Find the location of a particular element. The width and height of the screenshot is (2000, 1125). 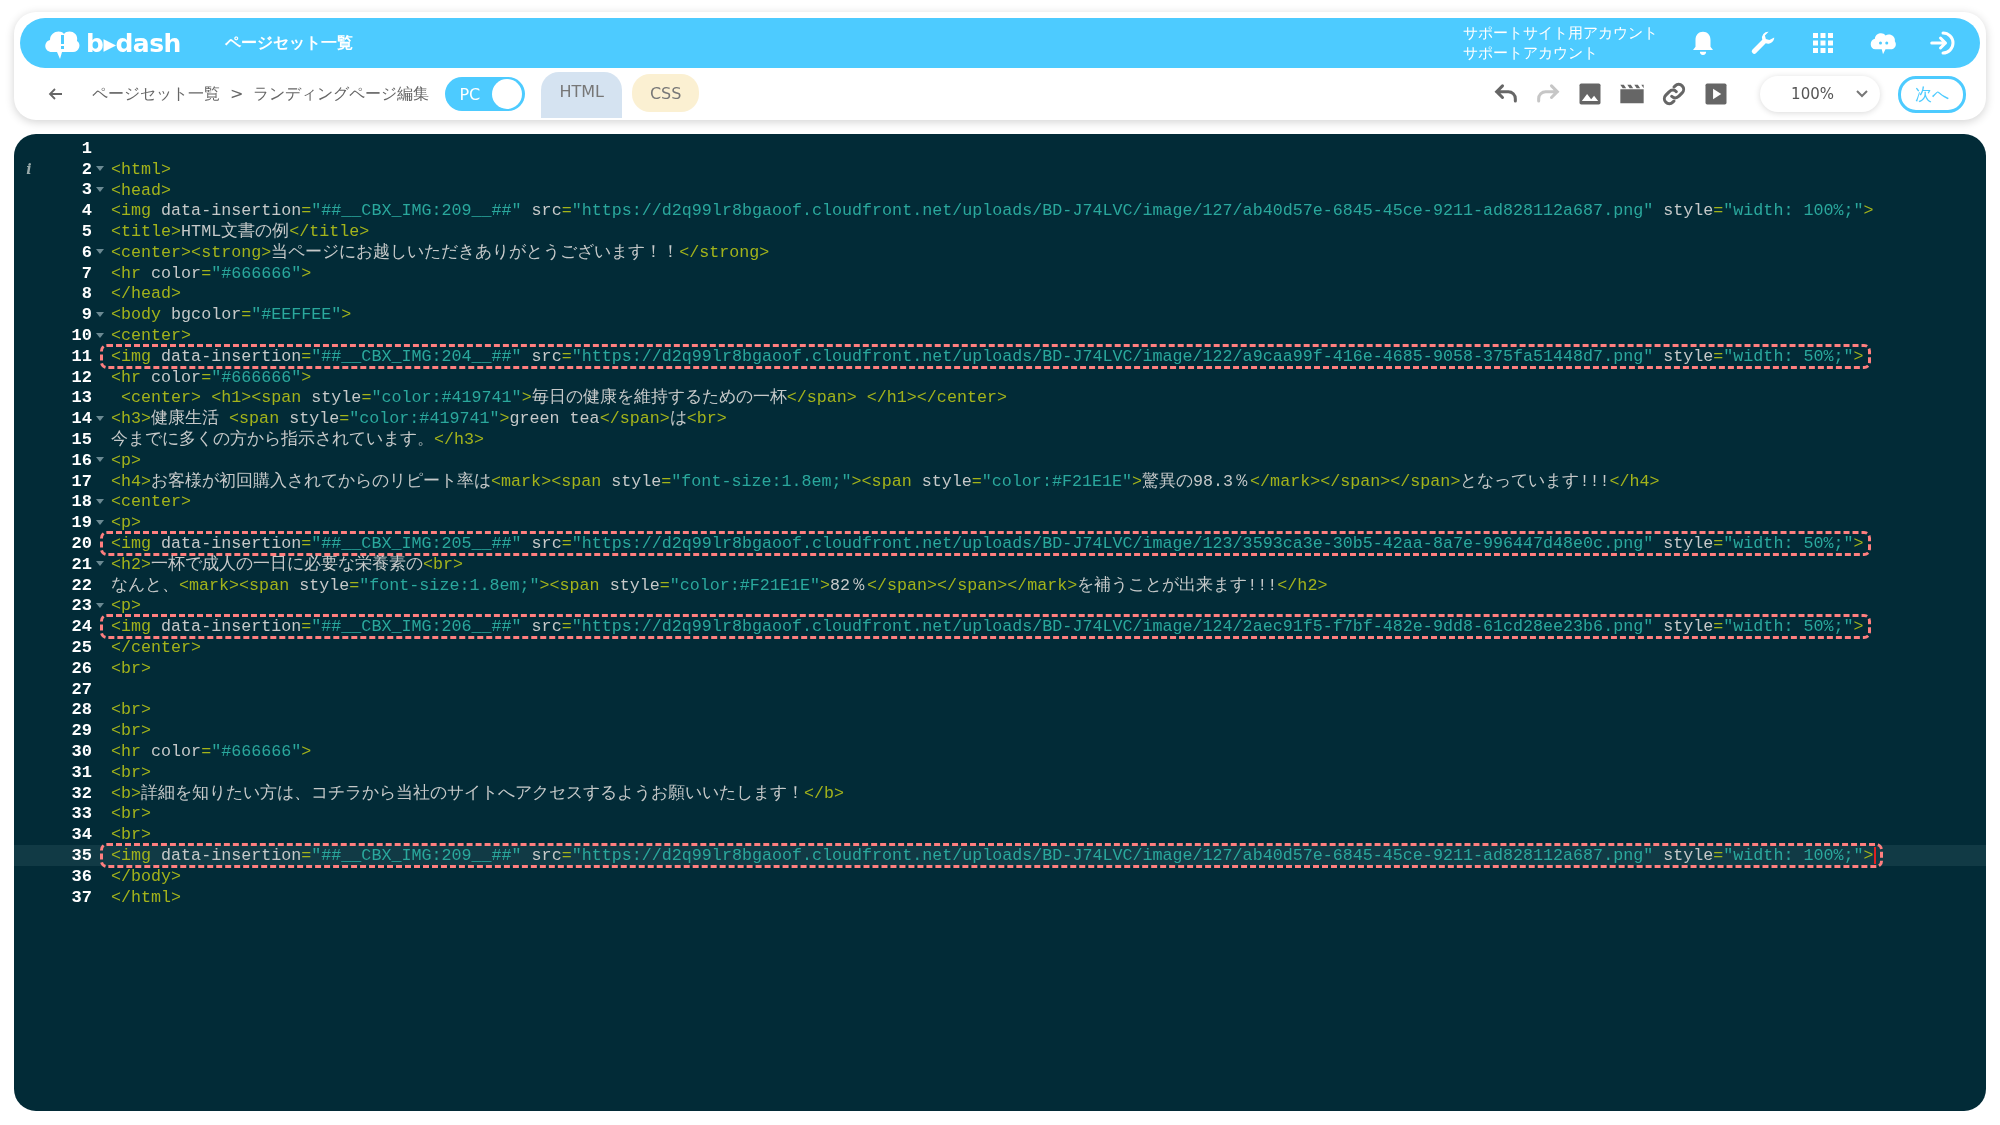

line-number: 22 is located at coordinates (81, 585).